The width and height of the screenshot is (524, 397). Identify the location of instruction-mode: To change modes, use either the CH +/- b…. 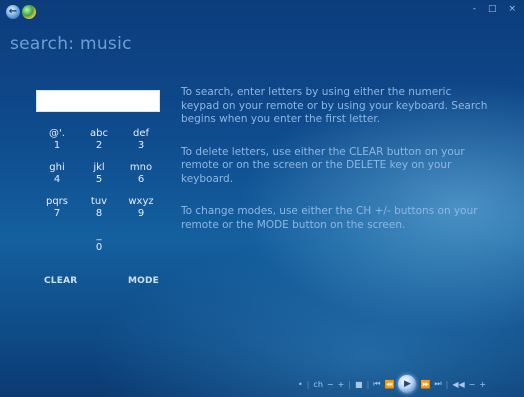
(329, 218).